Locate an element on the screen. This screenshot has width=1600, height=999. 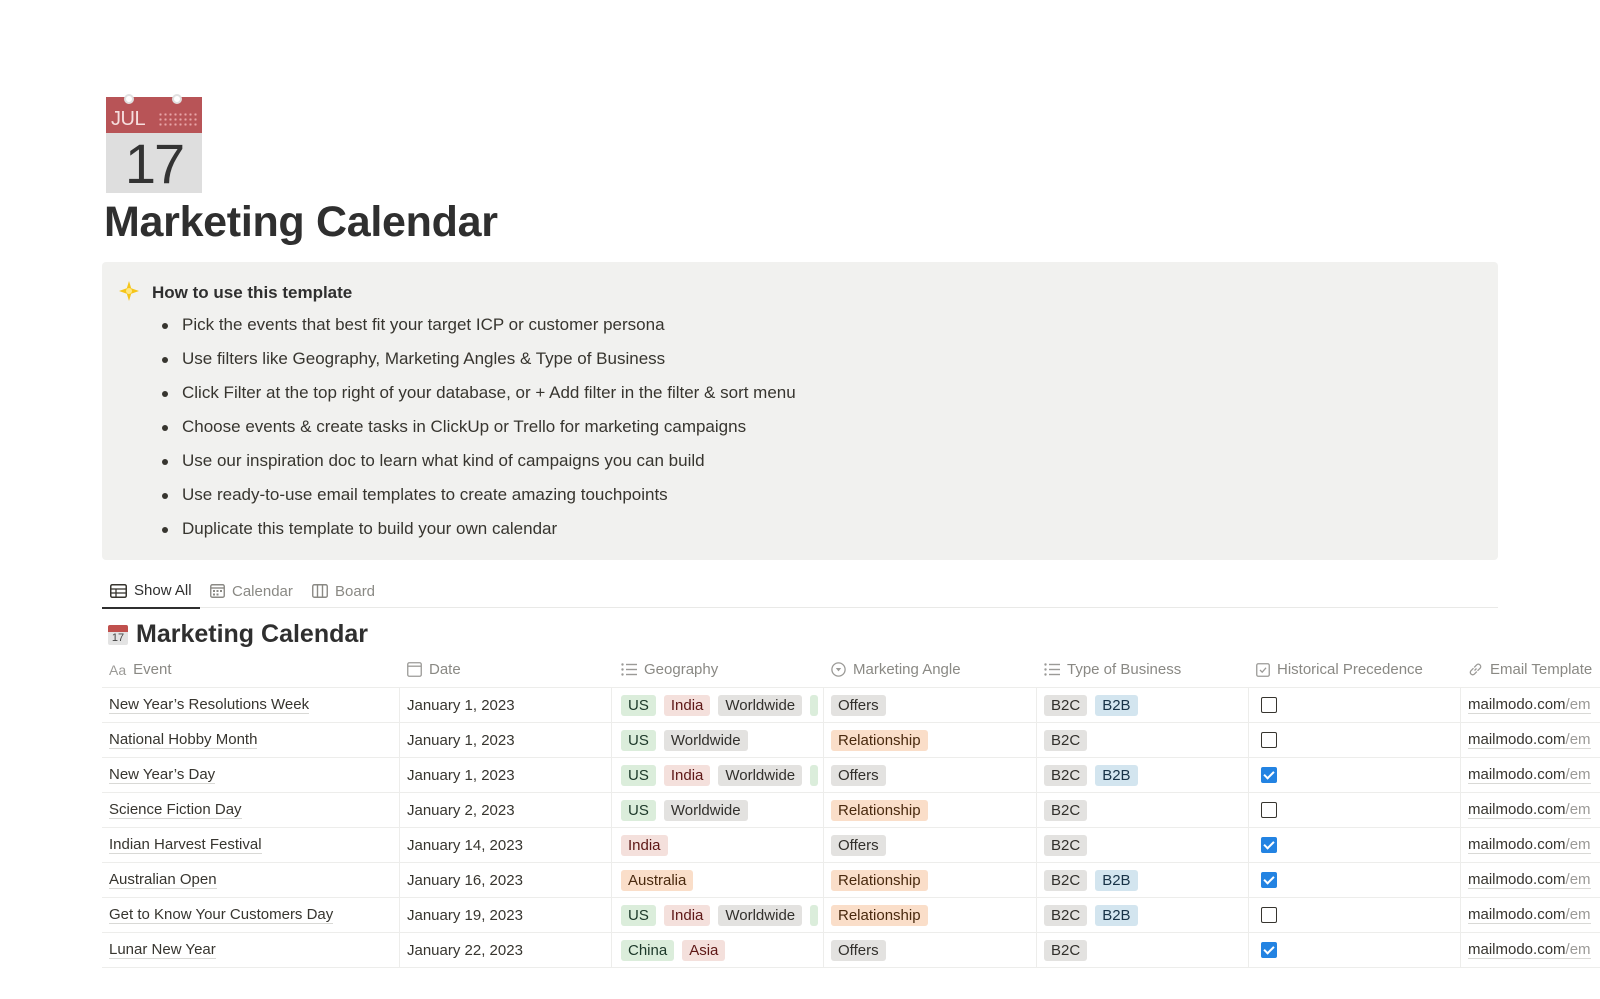
column-header-date: Date is located at coordinates (506, 669).